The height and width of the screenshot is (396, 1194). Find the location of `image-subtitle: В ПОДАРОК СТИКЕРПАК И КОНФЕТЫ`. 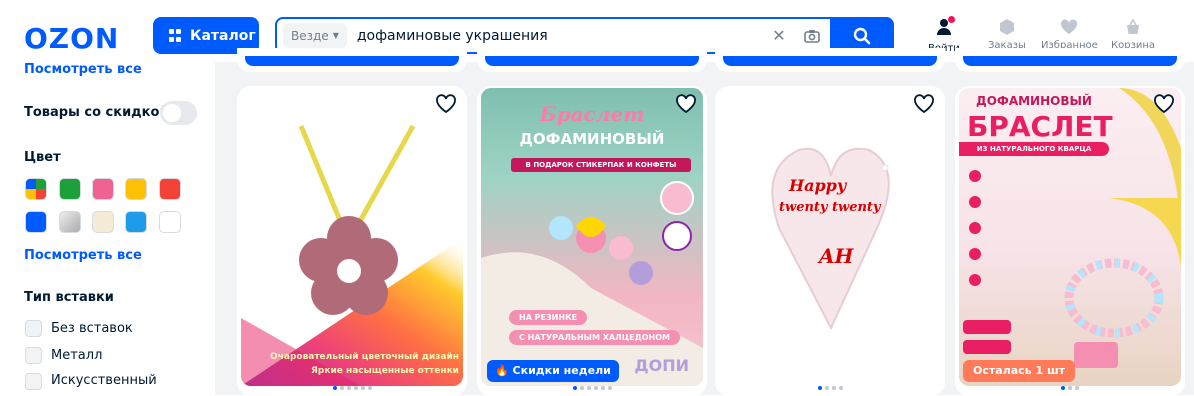

image-subtitle: В ПОДАРОК СТИКЕРПАК И КОНФЕТЫ is located at coordinates (601, 165).